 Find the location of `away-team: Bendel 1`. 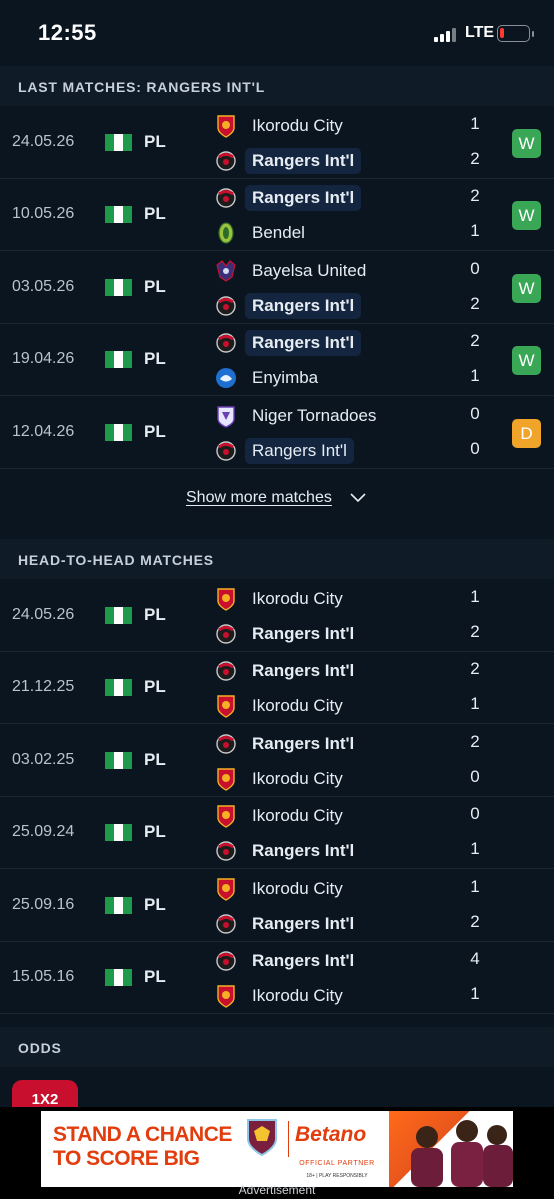

away-team: Bendel 1 is located at coordinates (358, 233).